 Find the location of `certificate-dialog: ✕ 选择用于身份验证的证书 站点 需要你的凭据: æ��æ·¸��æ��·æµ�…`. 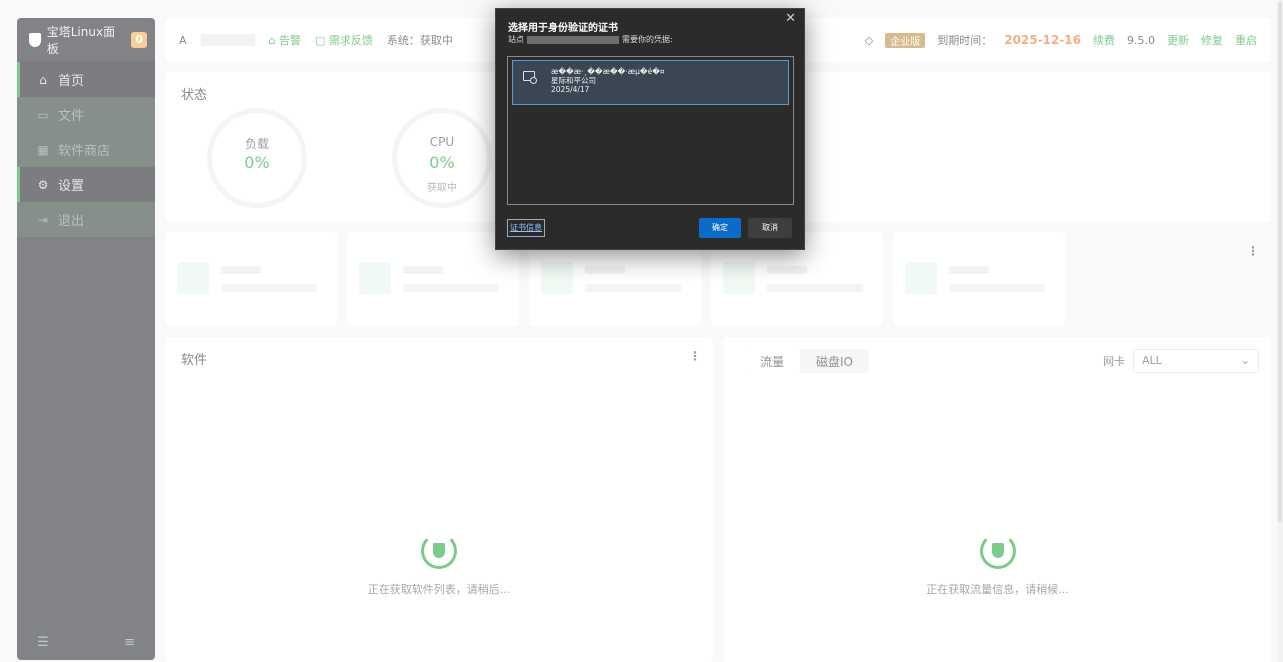

certificate-dialog: ✕ 选择用于身份验证的证书 站点 需要你的凭据: æ��æ·¸��æ��·æµ�… is located at coordinates (650, 129).